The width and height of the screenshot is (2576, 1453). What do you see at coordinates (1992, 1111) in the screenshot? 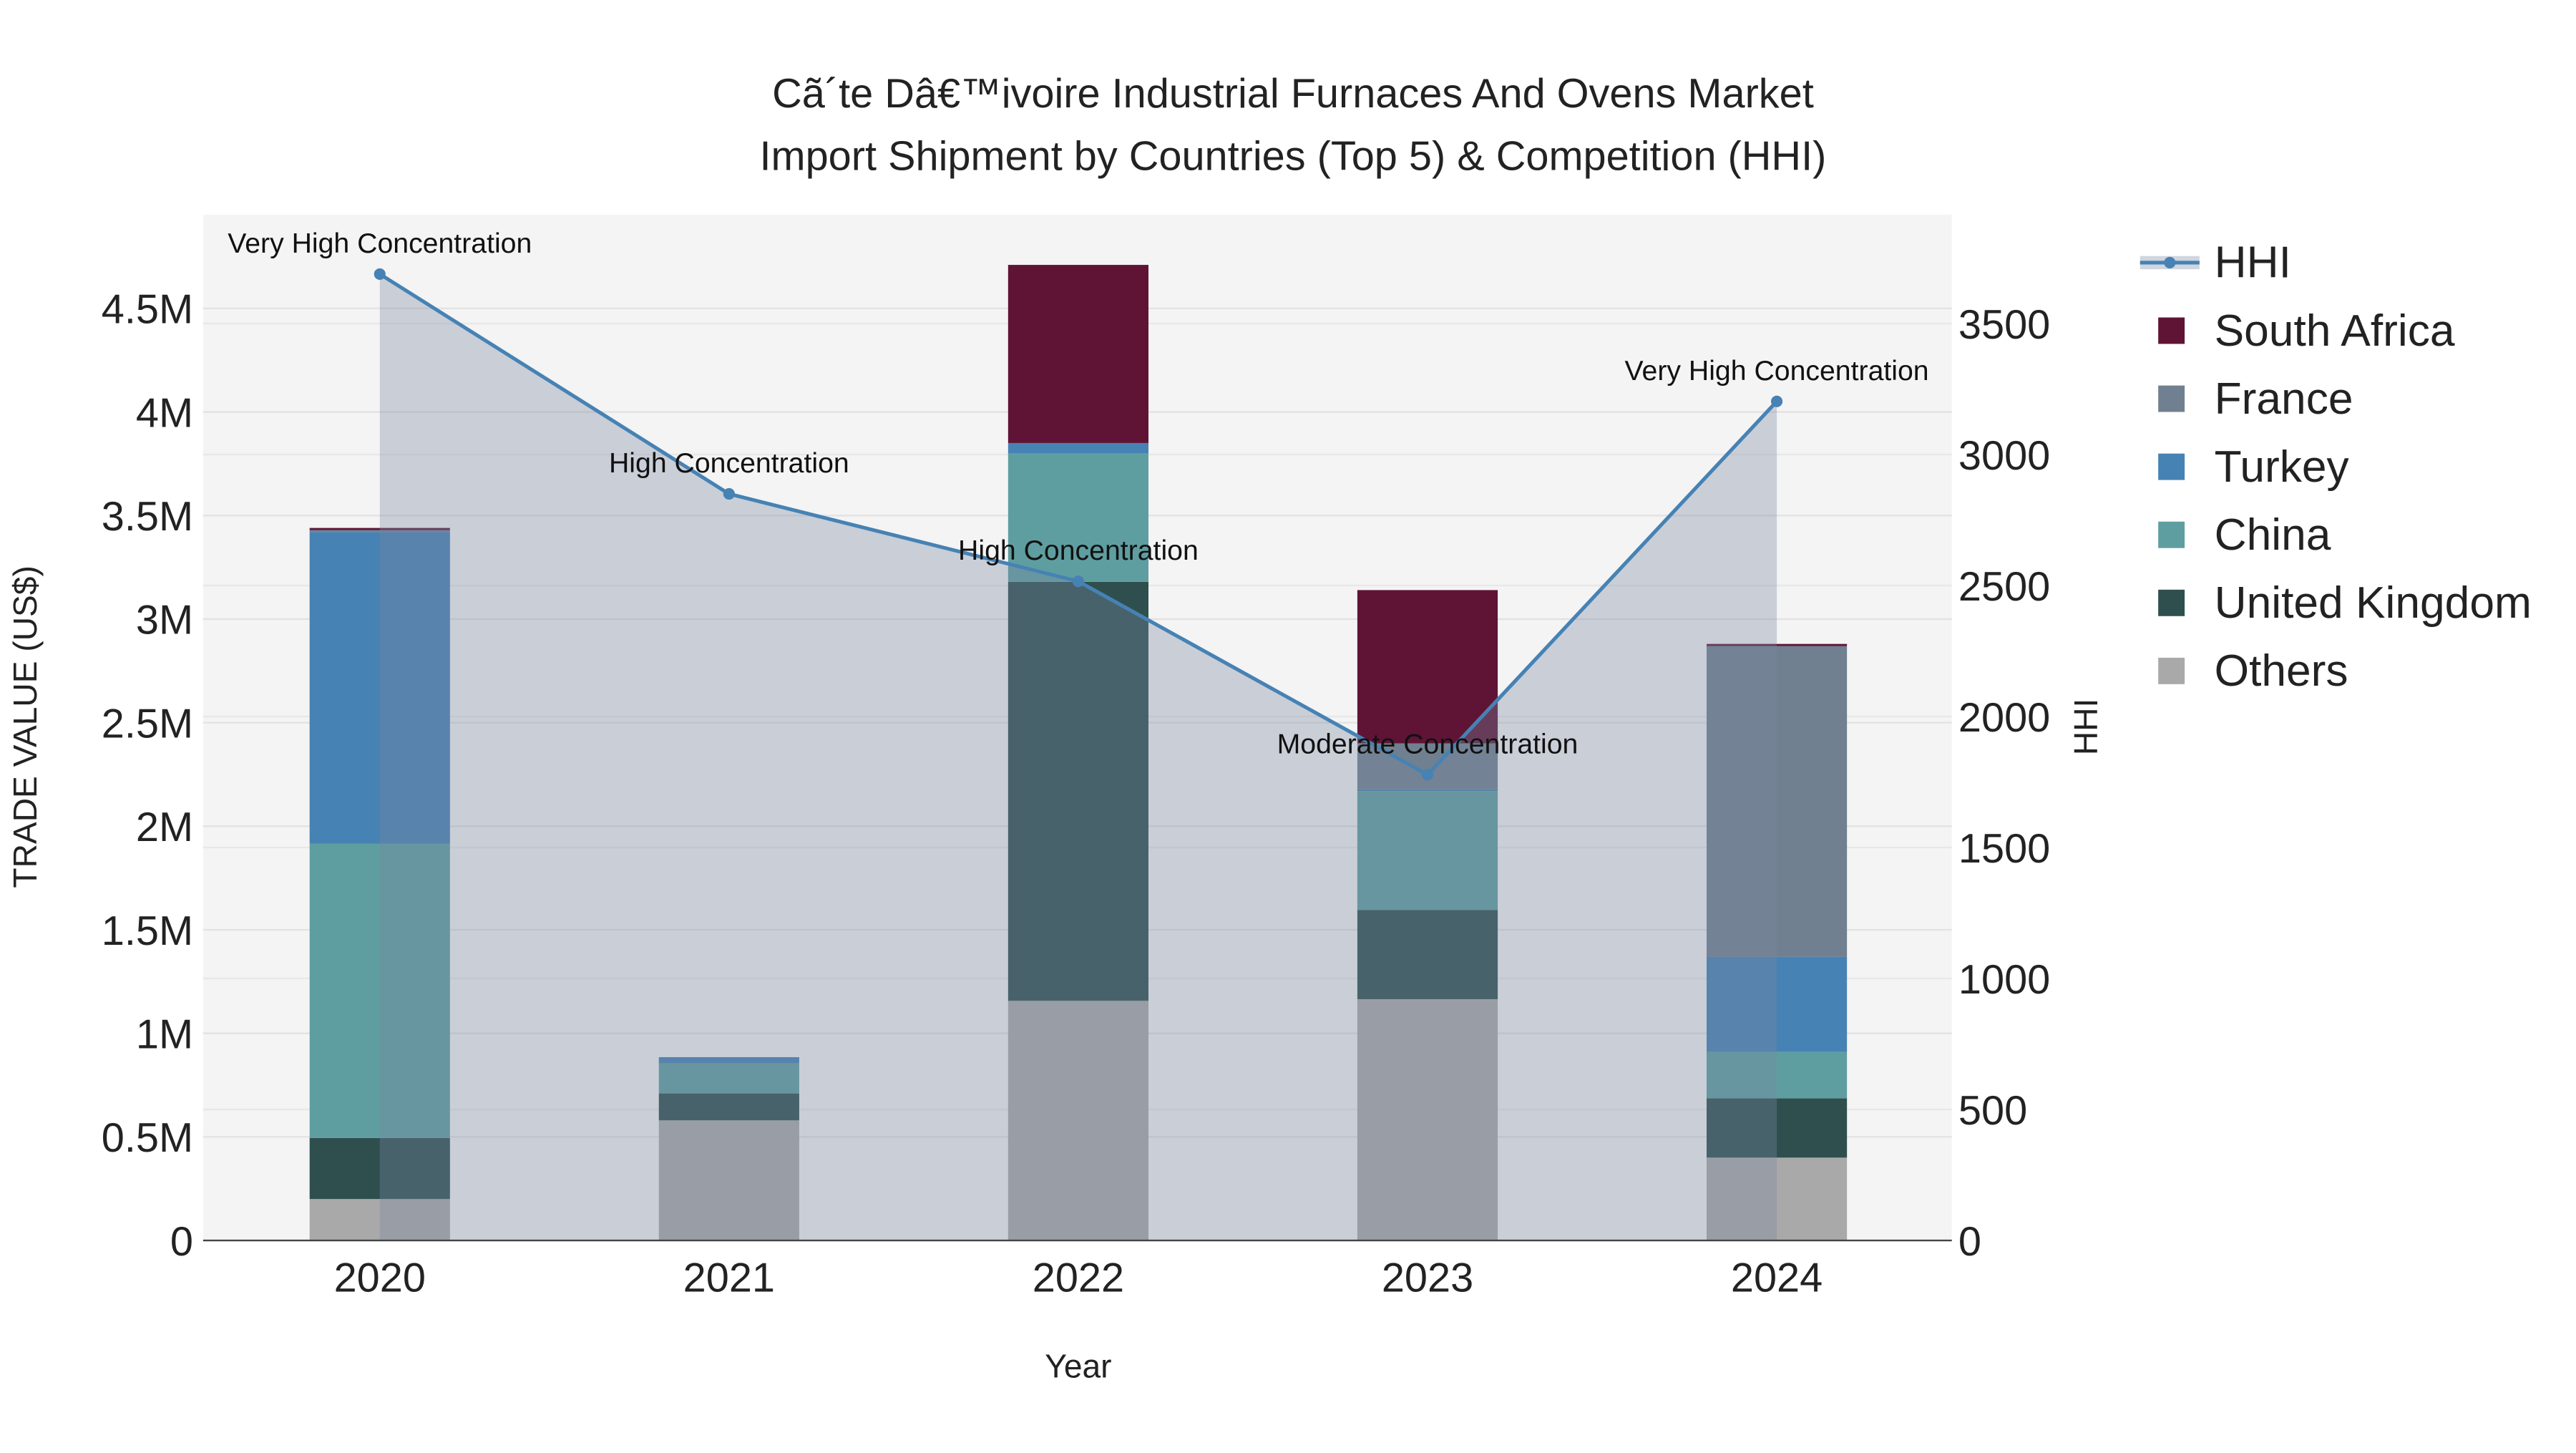
I see `y2-tick-label: 500` at bounding box center [1992, 1111].